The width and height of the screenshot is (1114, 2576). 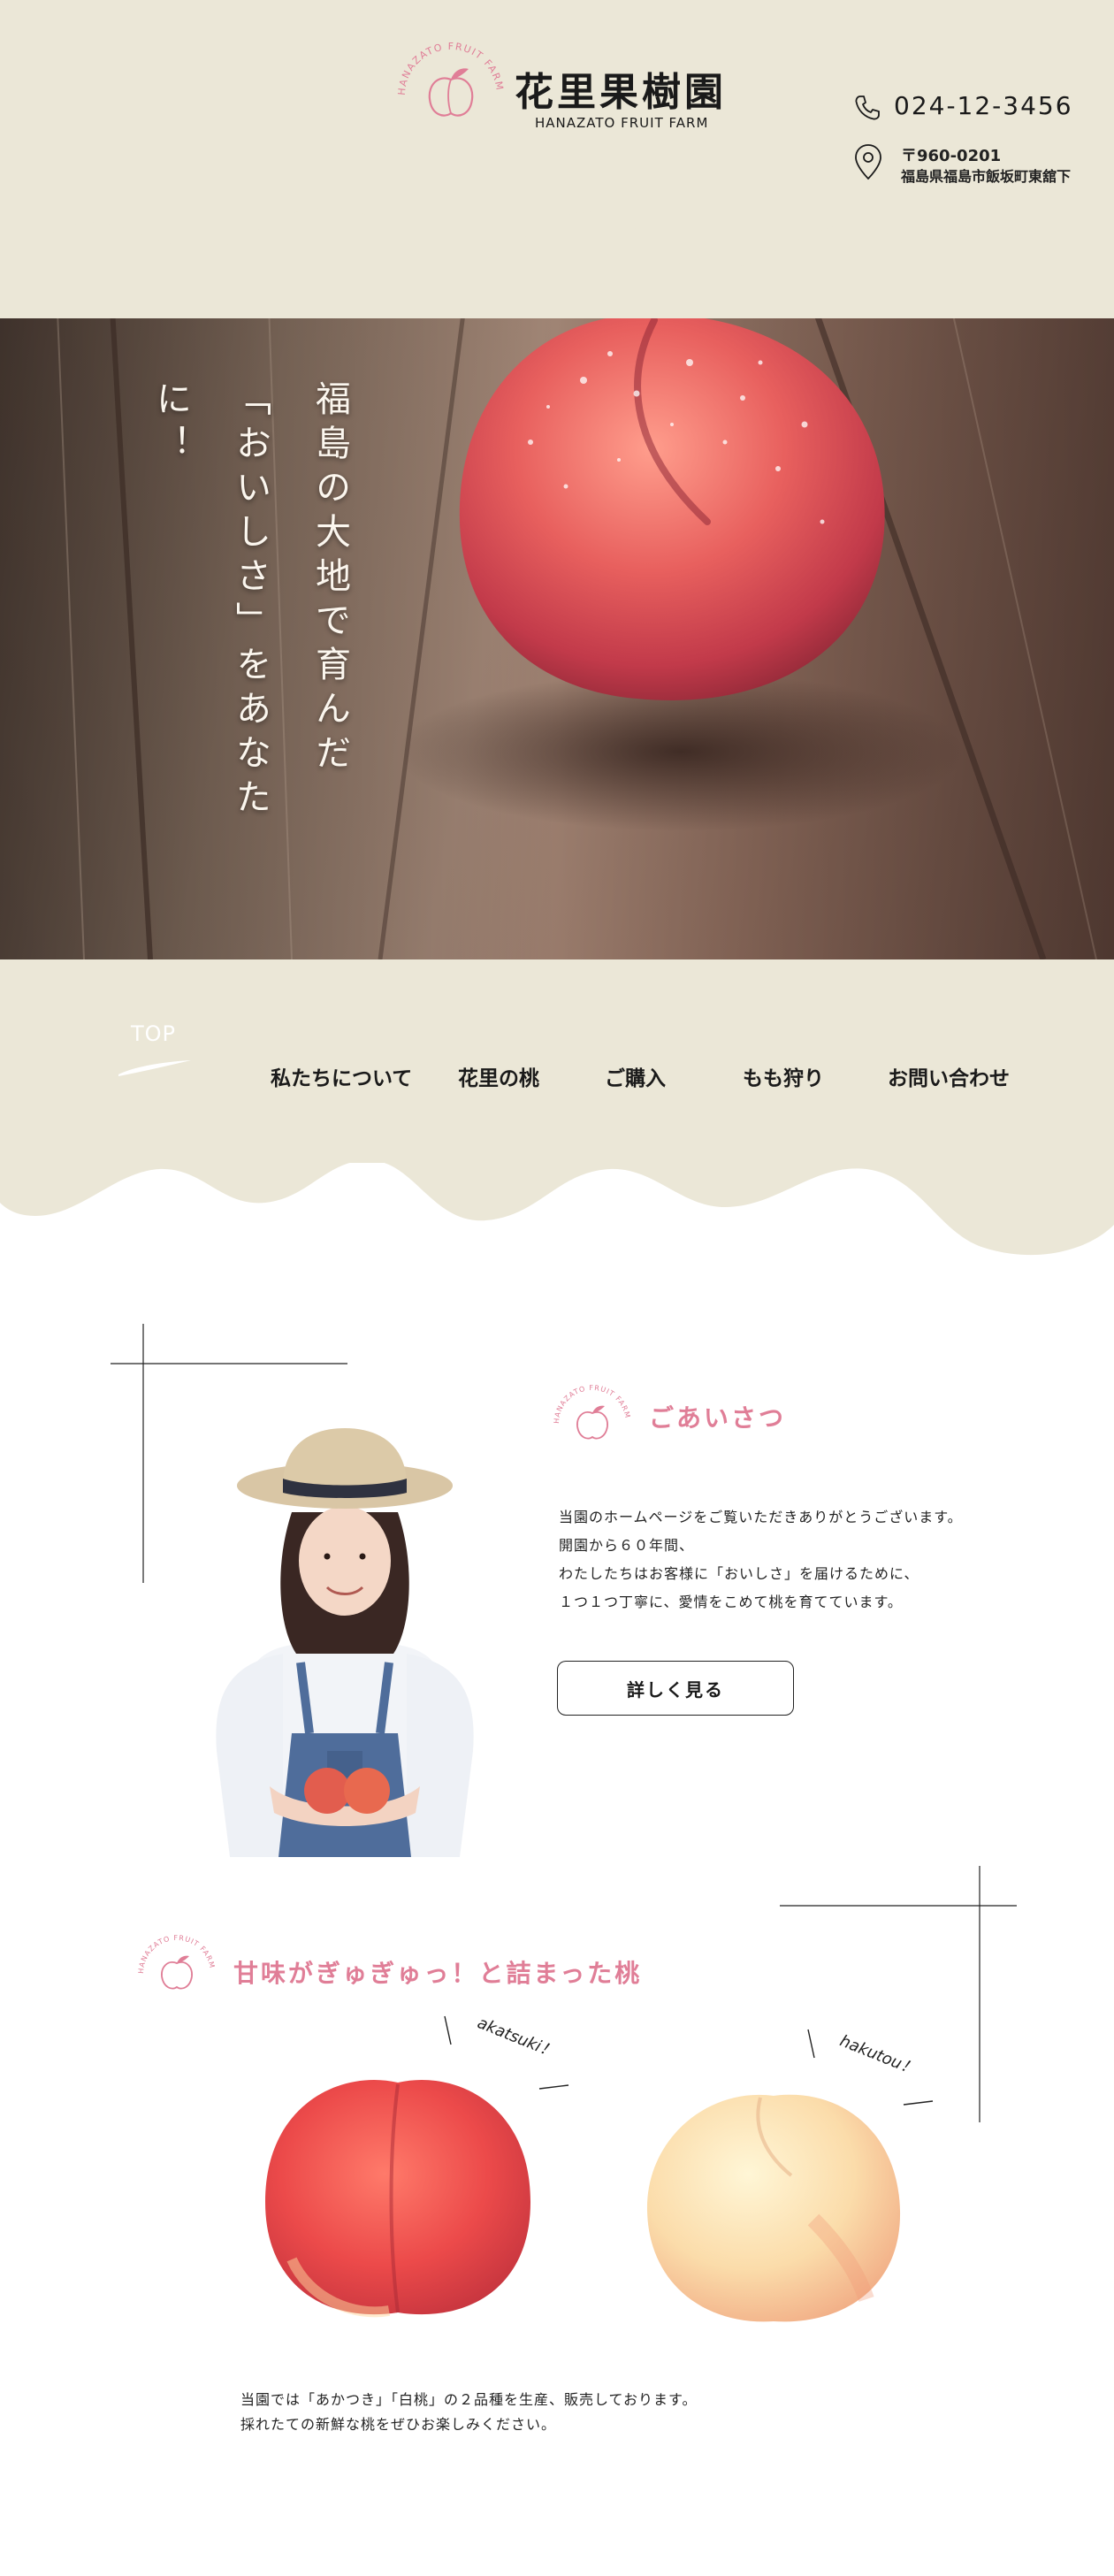 What do you see at coordinates (949, 1076) in the screenshot?
I see `nav-contact: お問い合わせ` at bounding box center [949, 1076].